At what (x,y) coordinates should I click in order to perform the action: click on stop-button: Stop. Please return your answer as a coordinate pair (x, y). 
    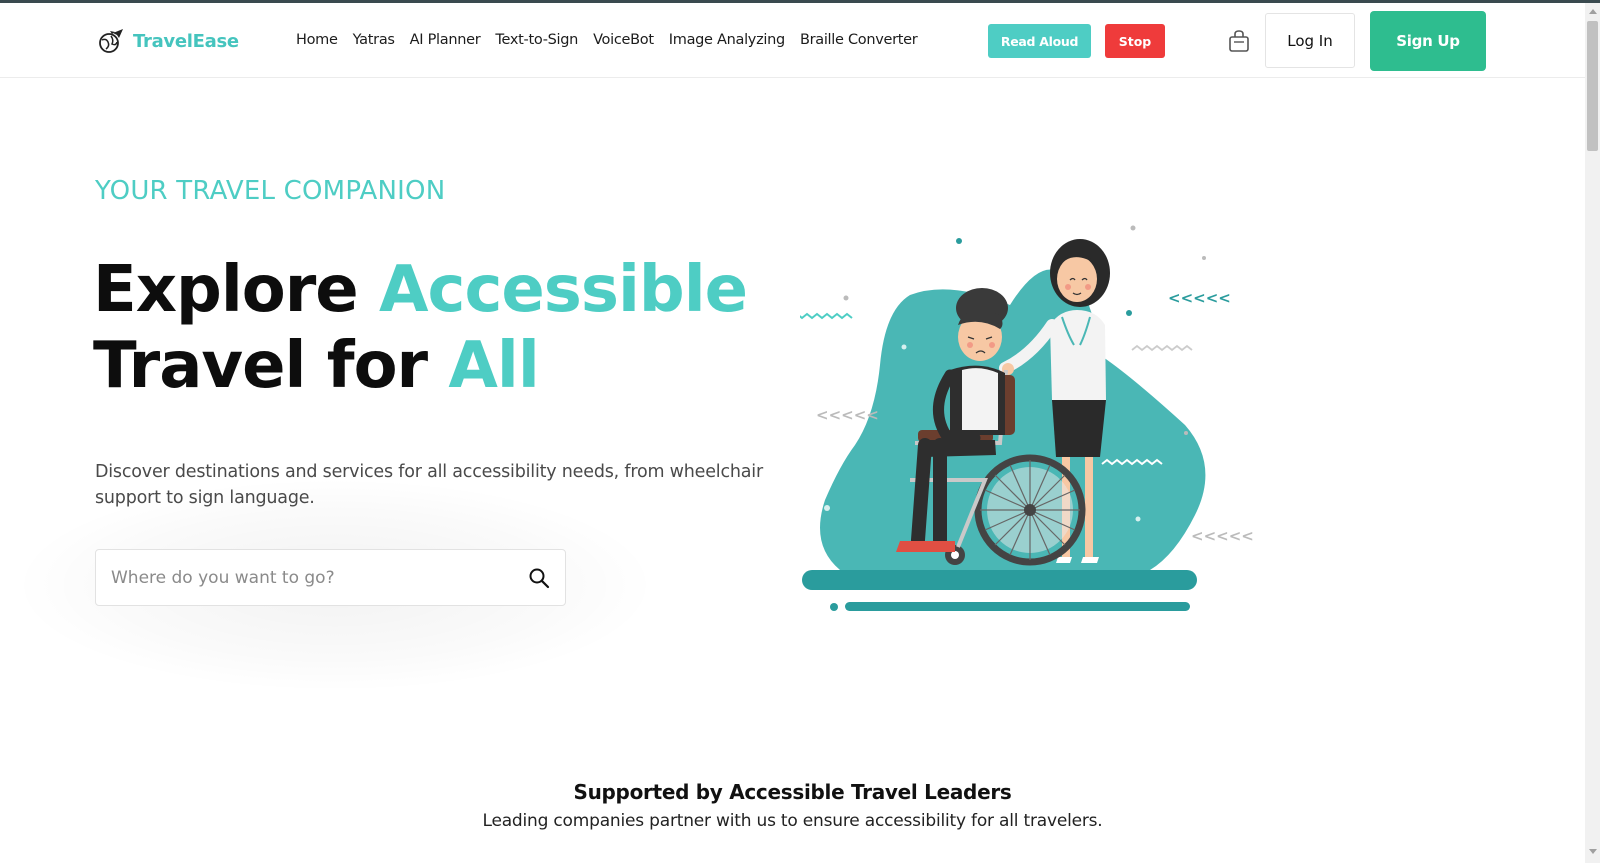
    Looking at the image, I should click on (1135, 41).